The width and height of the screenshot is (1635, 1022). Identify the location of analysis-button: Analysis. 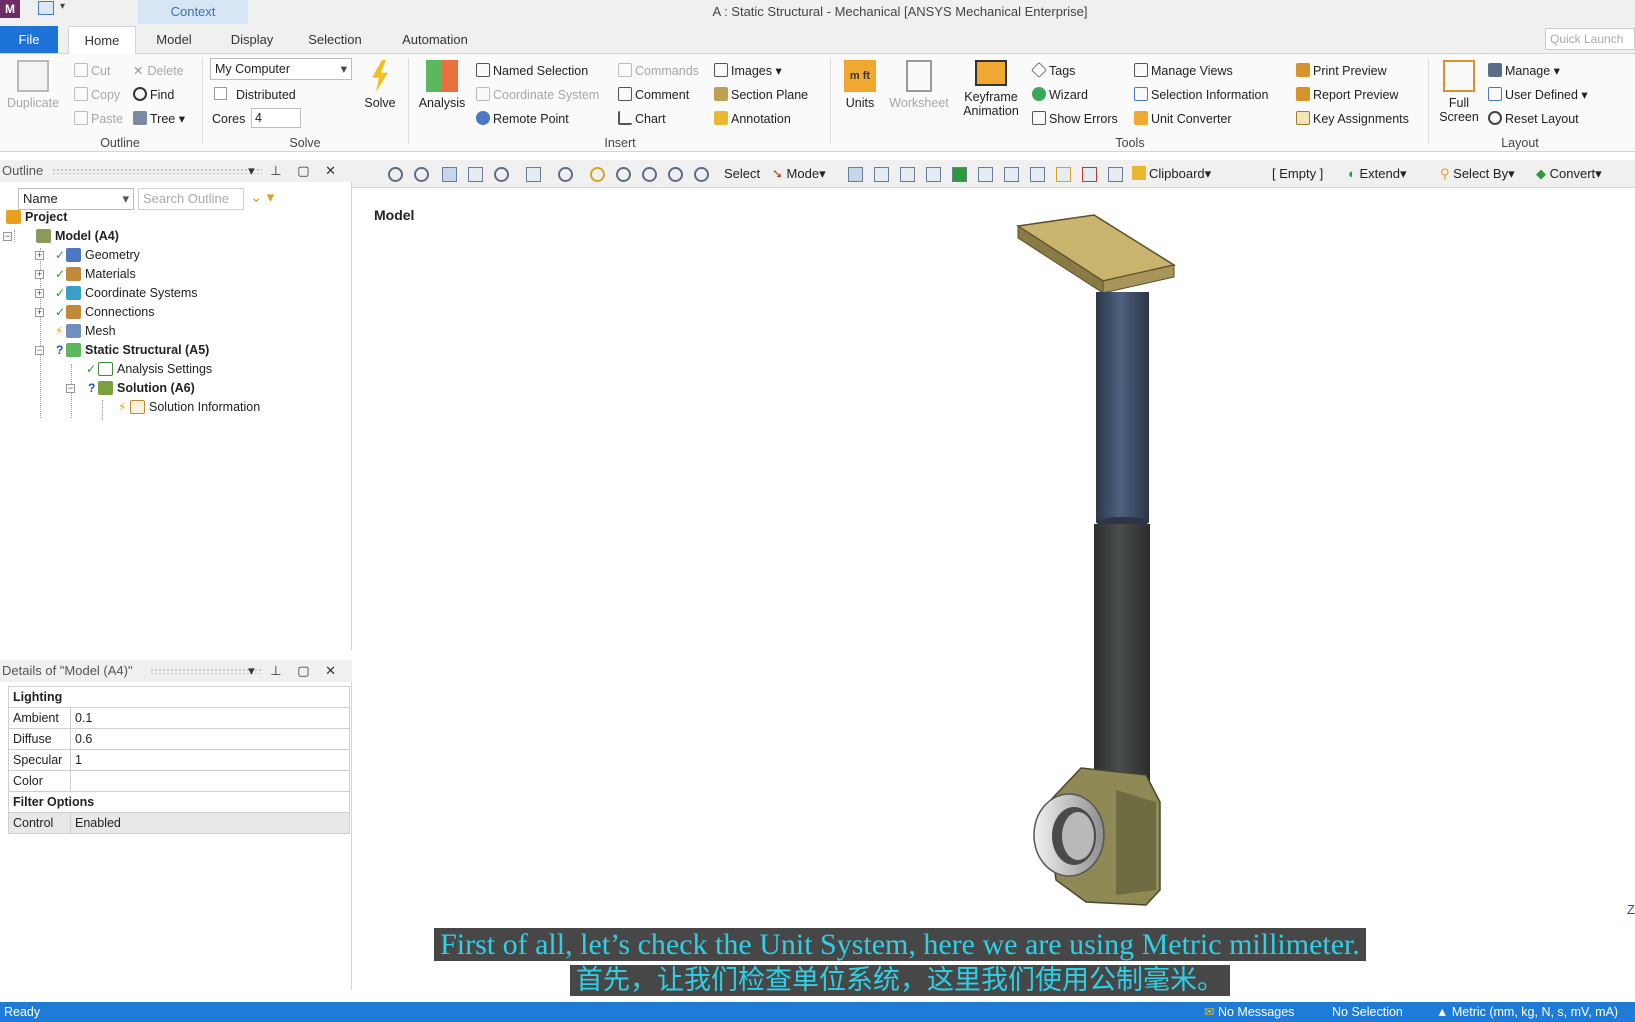
(442, 85).